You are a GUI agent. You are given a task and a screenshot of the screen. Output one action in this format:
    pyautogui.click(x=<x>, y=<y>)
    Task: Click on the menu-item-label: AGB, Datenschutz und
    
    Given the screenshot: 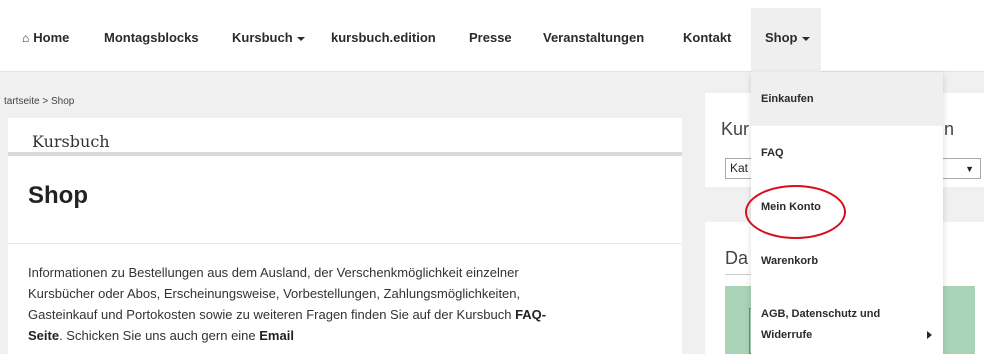 What is the action you would take?
    pyautogui.click(x=821, y=314)
    